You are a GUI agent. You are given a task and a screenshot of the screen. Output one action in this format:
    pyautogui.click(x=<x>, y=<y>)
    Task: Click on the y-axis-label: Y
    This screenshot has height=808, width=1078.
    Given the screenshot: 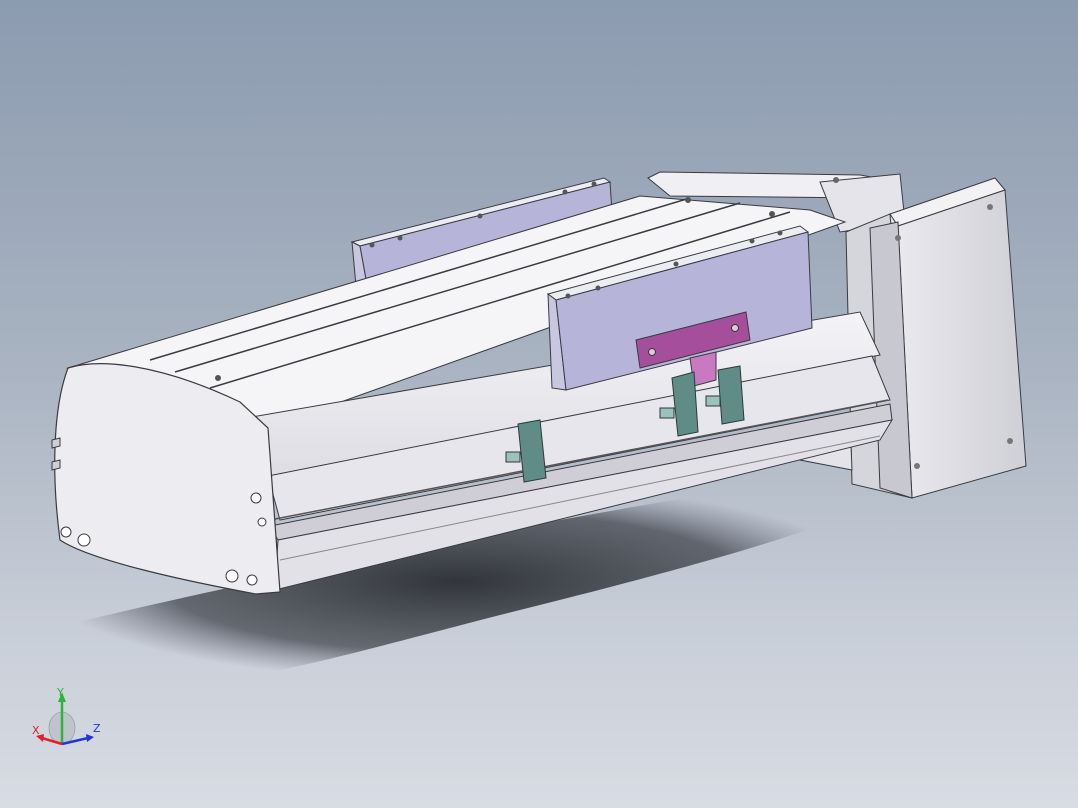 What is the action you would take?
    pyautogui.click(x=60, y=692)
    